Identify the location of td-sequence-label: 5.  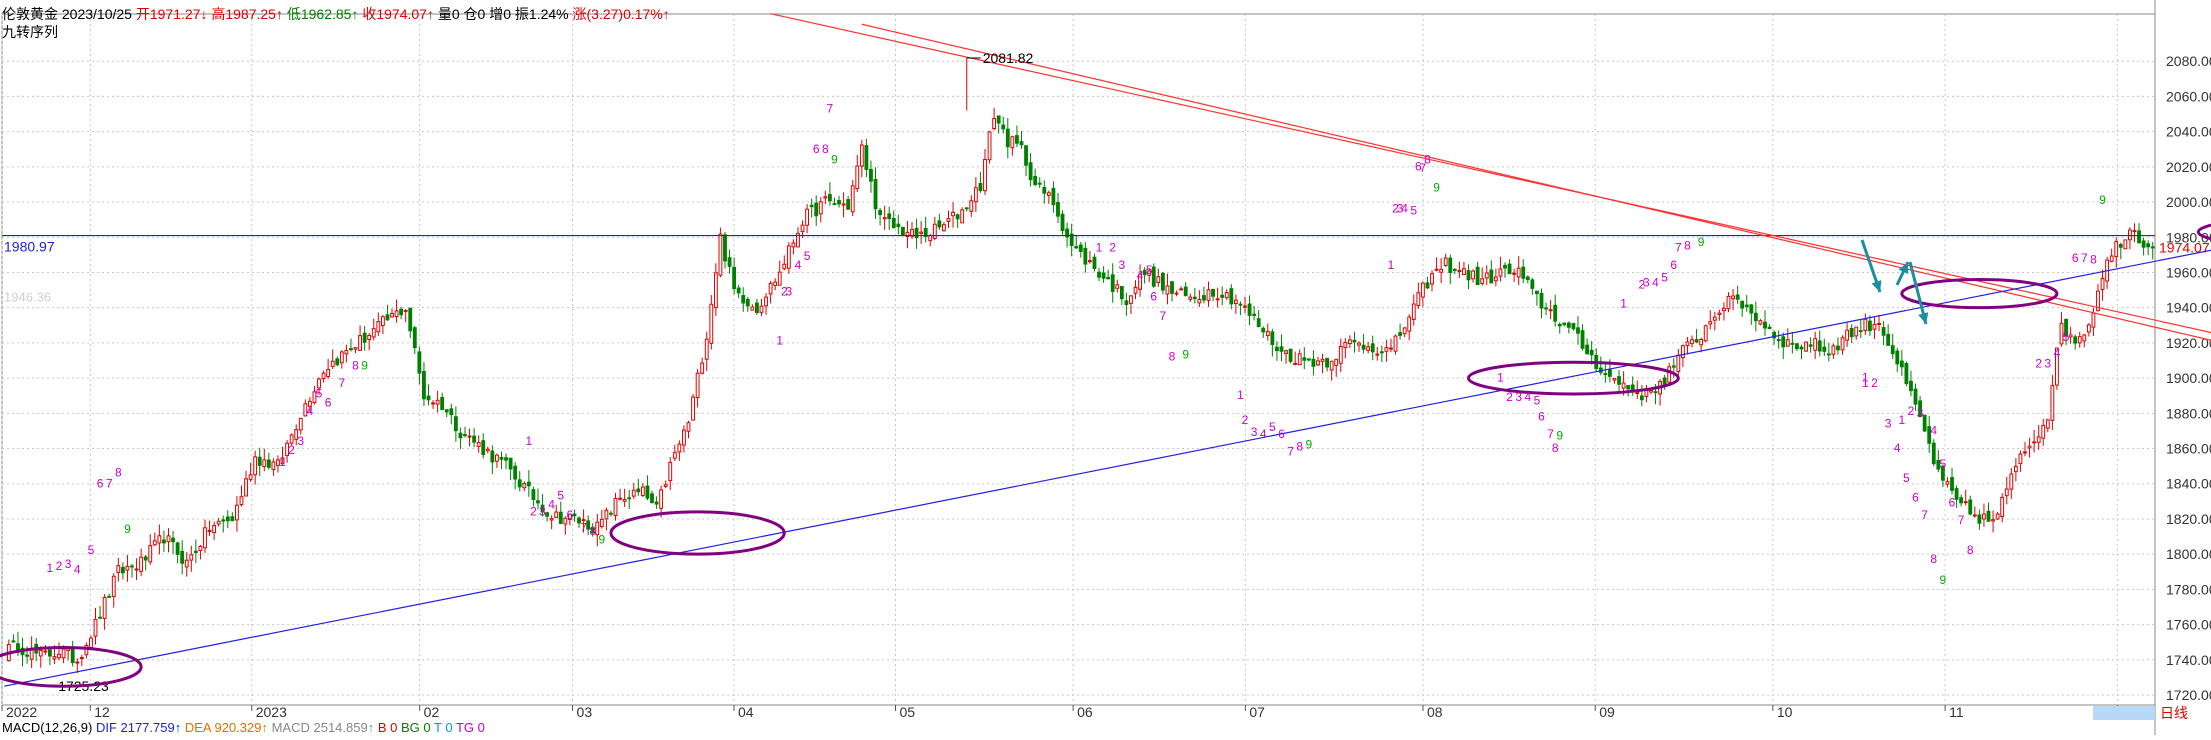
(1664, 277).